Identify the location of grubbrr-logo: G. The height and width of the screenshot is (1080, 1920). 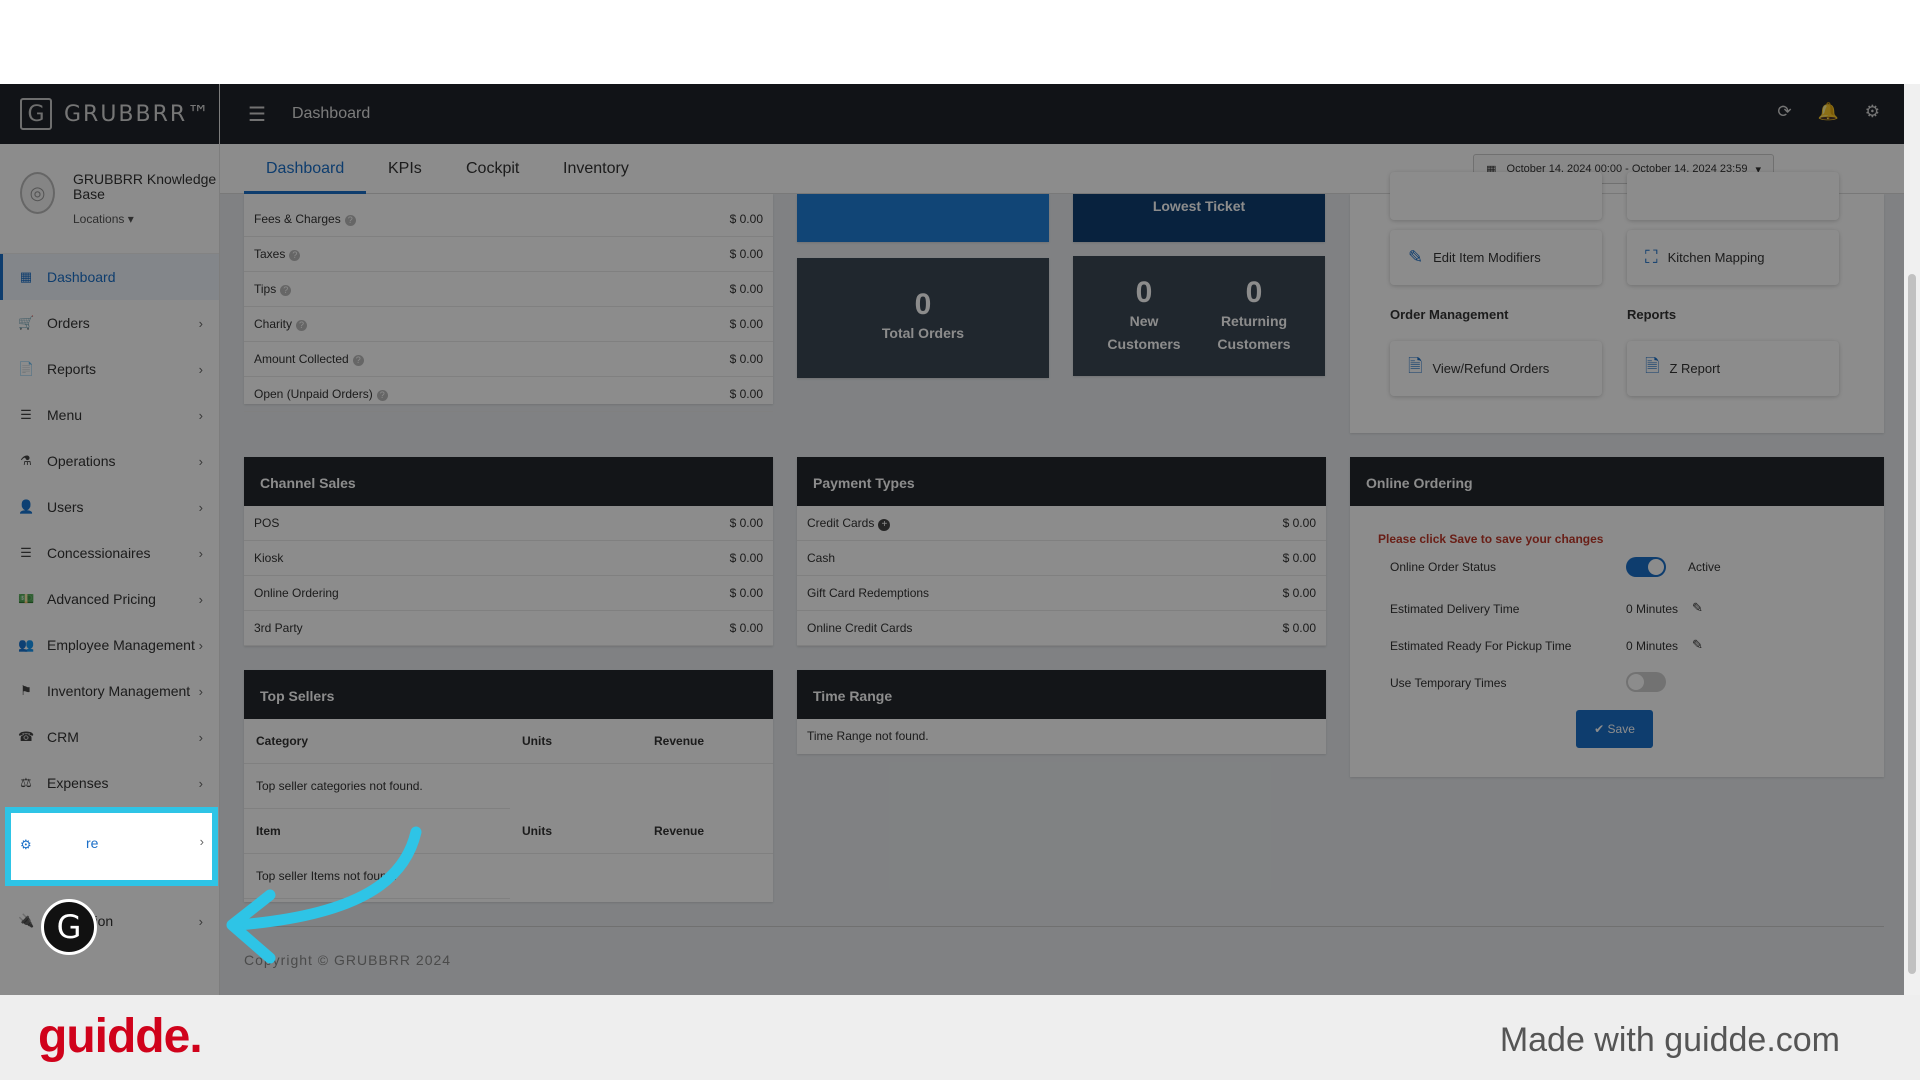
(36, 114).